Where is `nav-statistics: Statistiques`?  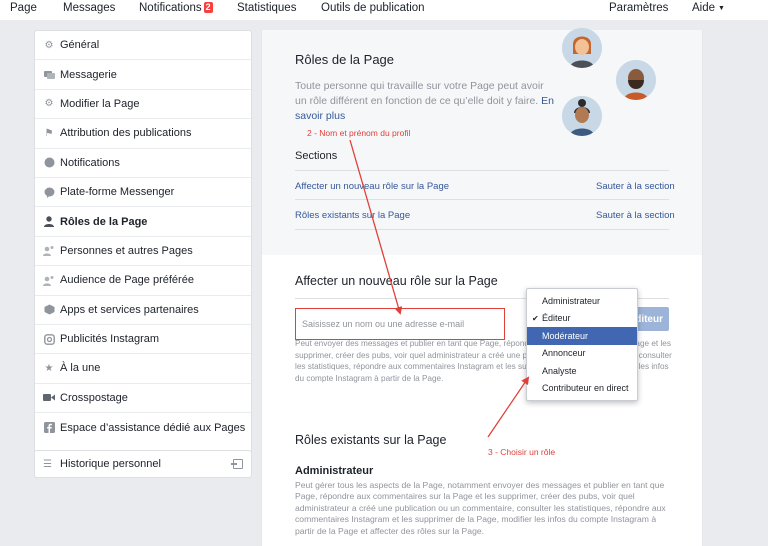
nav-statistics: Statistiques is located at coordinates (266, 8).